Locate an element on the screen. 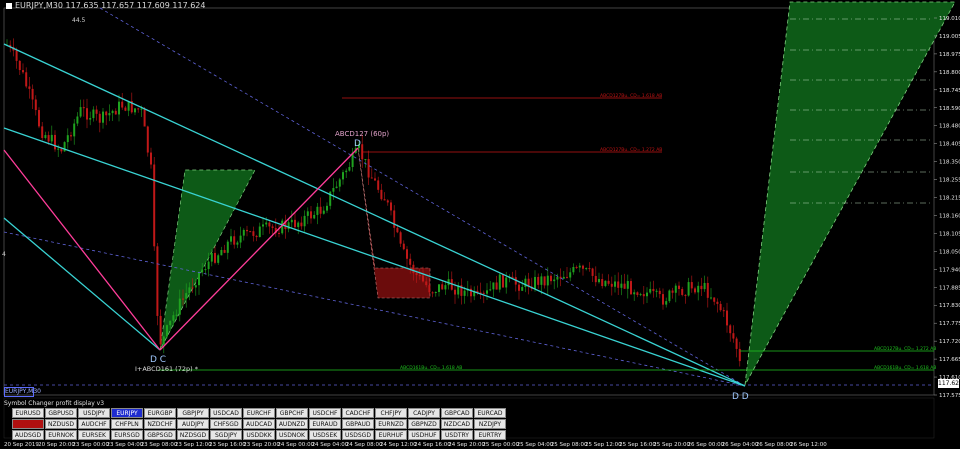 The width and height of the screenshot is (960, 449). symbol-button-usdcad: USDCAD is located at coordinates (226, 413).